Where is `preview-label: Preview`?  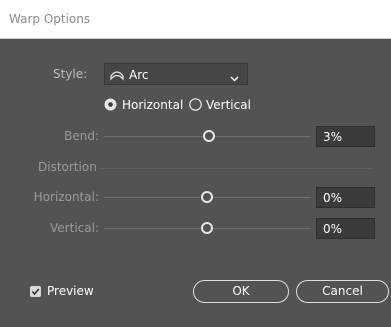
preview-label: Preview is located at coordinates (70, 291).